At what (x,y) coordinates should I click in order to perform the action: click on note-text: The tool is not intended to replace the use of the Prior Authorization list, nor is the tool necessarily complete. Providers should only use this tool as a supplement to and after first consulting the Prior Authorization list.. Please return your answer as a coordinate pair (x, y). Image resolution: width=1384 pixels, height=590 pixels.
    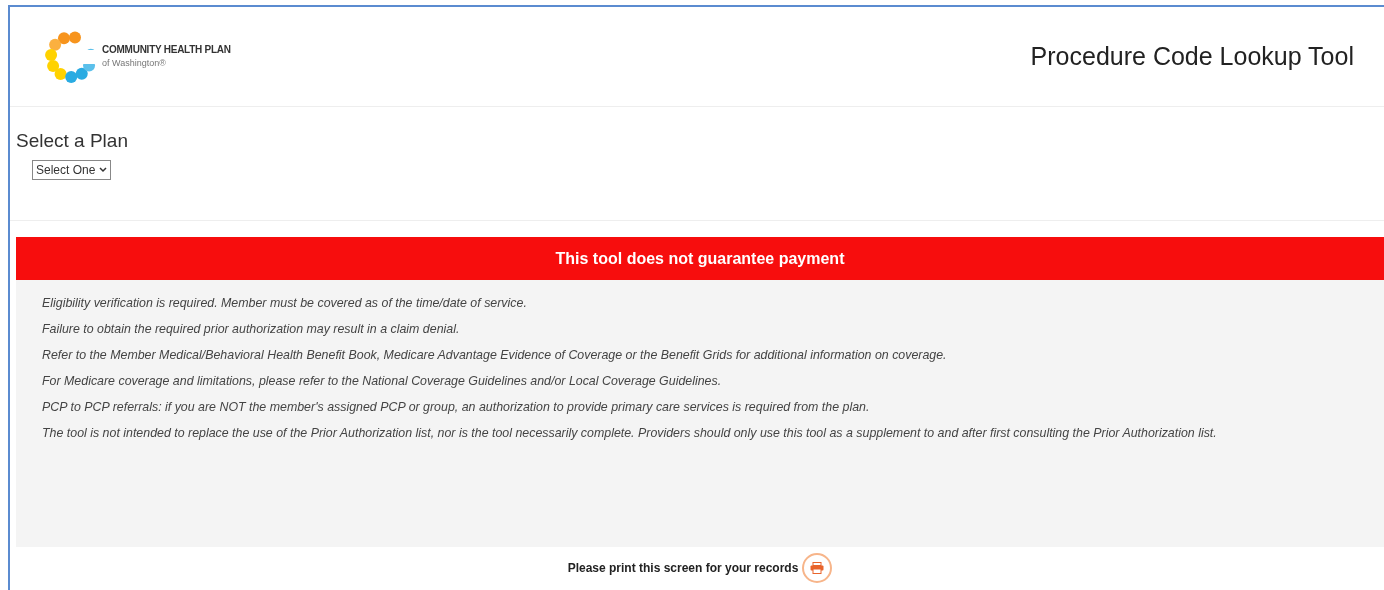
    Looking at the image, I should click on (630, 433).